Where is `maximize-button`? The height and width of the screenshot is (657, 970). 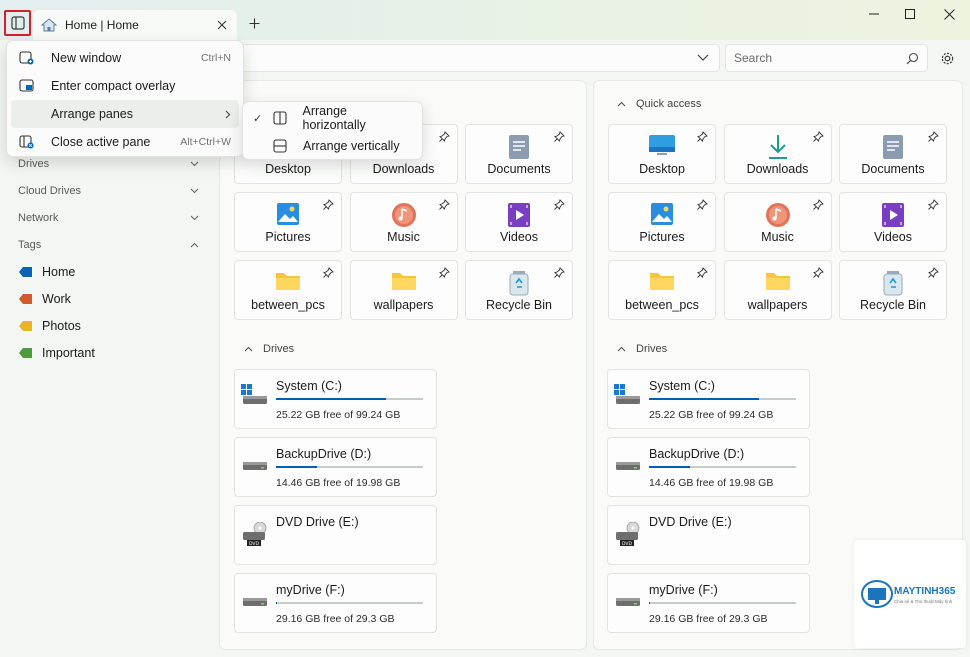
maximize-button is located at coordinates (910, 14).